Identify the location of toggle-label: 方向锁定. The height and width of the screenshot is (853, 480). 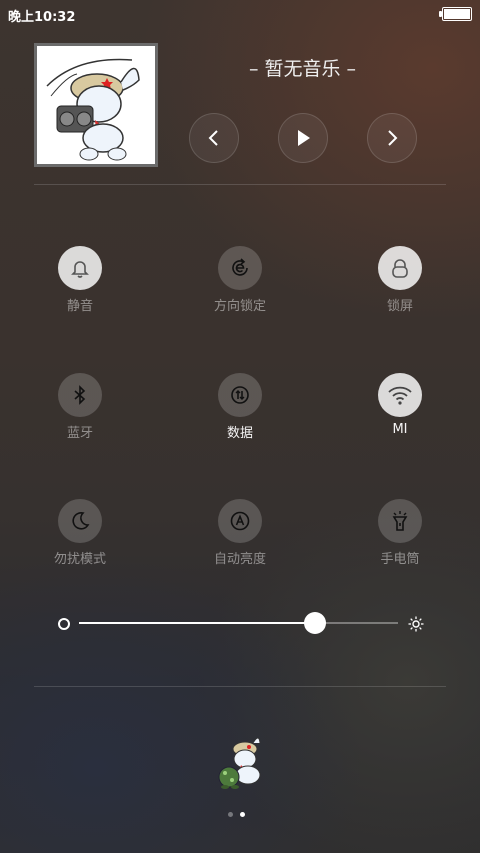
(239, 306).